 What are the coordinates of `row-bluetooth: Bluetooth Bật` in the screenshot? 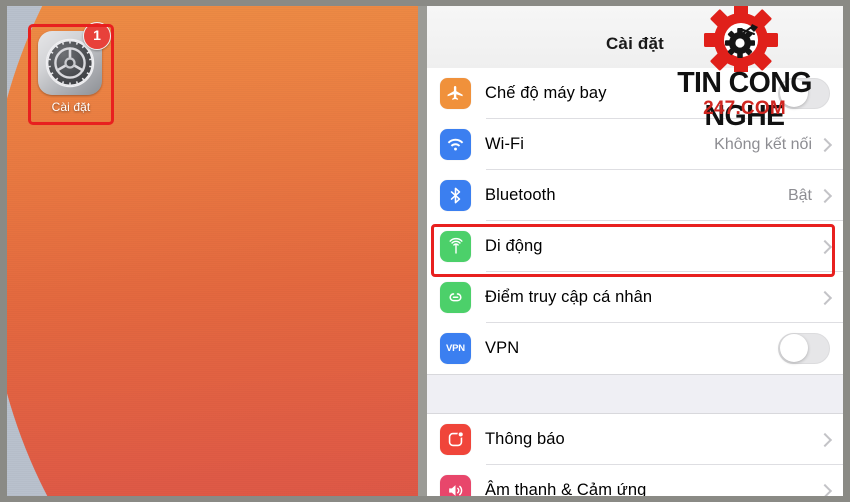 It's located at (635, 195).